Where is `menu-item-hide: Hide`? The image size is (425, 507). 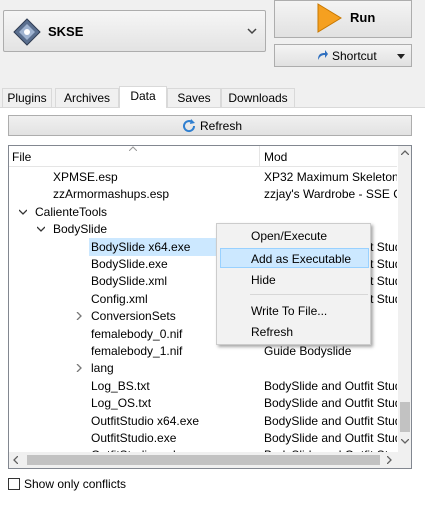 menu-item-hide: Hide is located at coordinates (294, 280).